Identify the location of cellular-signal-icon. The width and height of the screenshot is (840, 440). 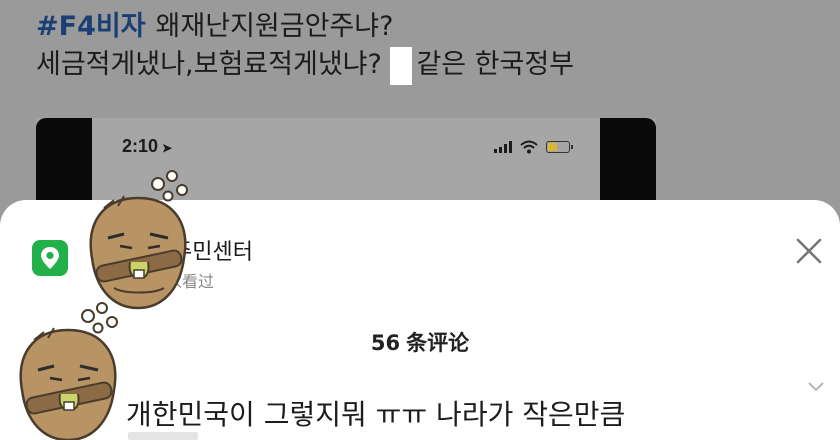
(503, 147).